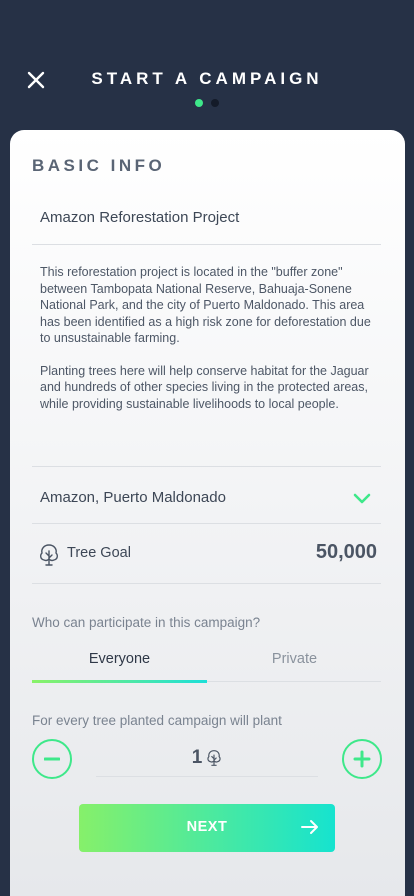 Image resolution: width=414 pixels, height=896 pixels. I want to click on increment-button, so click(362, 759).